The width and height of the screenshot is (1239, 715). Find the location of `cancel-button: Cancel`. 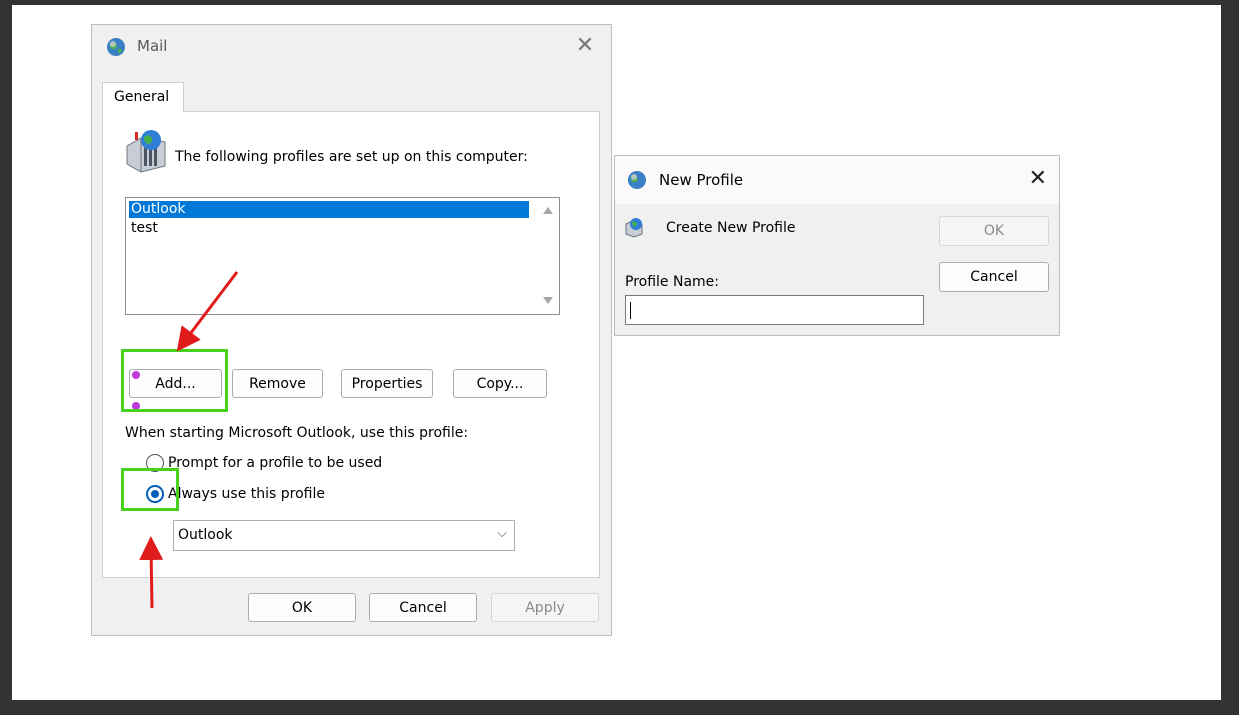

cancel-button: Cancel is located at coordinates (423, 607).